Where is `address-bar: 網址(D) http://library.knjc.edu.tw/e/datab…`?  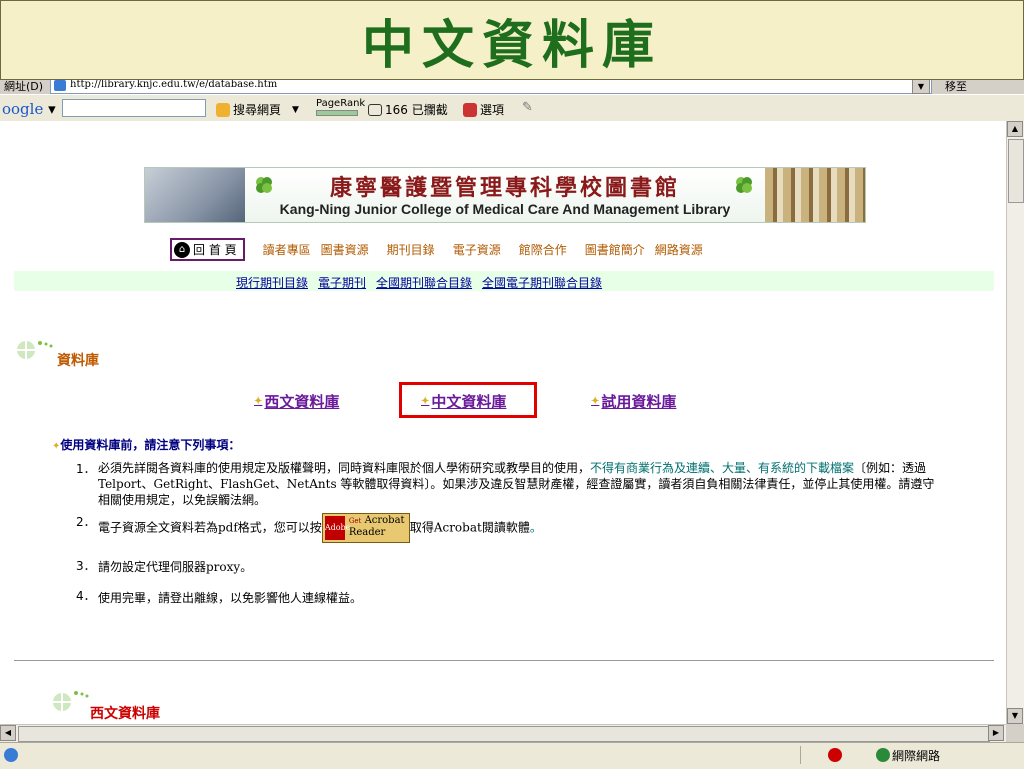
address-bar: 網址(D) http://library.knjc.edu.tw/e/datab… is located at coordinates (512, 86).